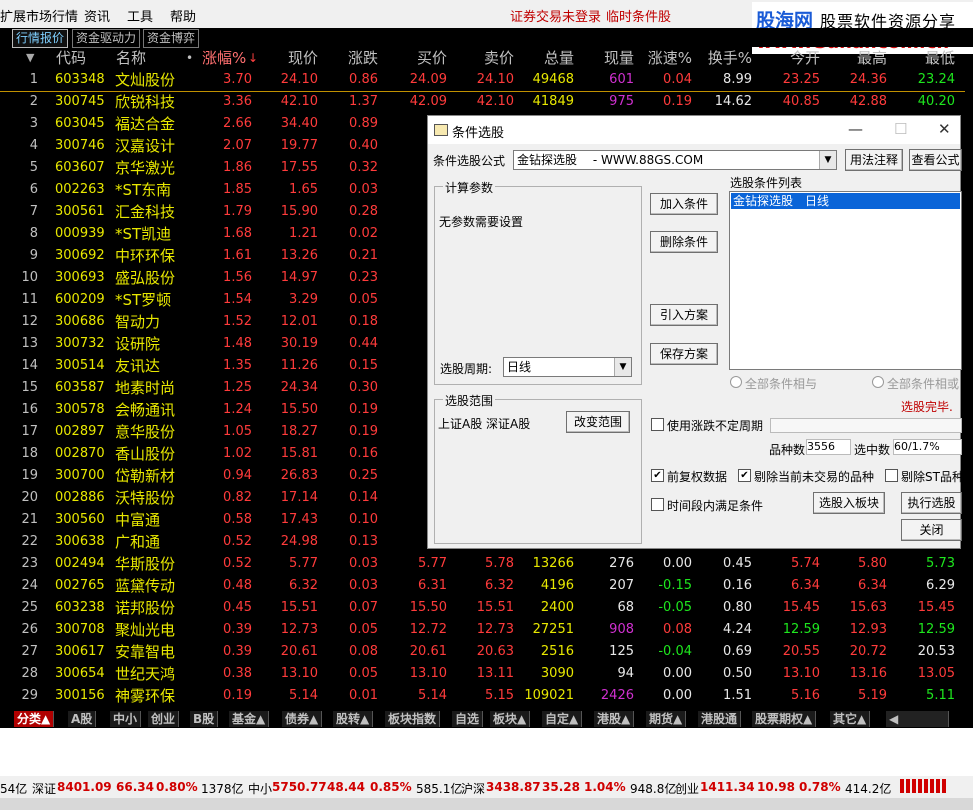 This screenshot has height=810, width=973. What do you see at coordinates (868, 101) in the screenshot?
I see `cell-high: 42.88` at bounding box center [868, 101].